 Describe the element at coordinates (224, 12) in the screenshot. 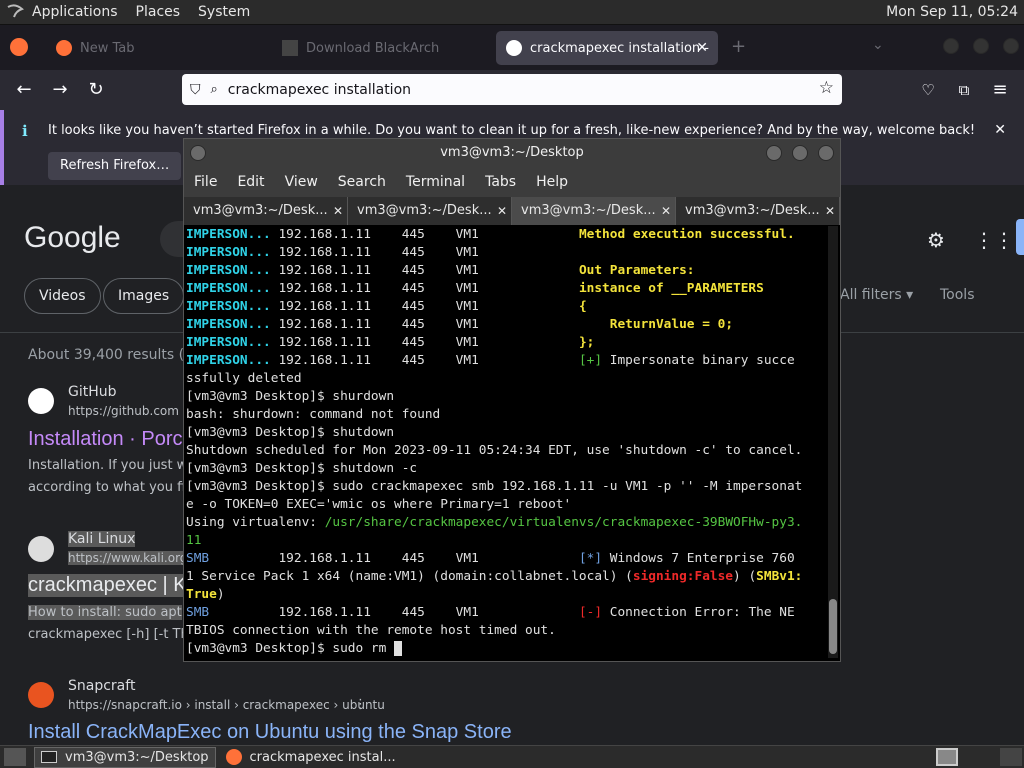

I see `system-menu: System` at that location.